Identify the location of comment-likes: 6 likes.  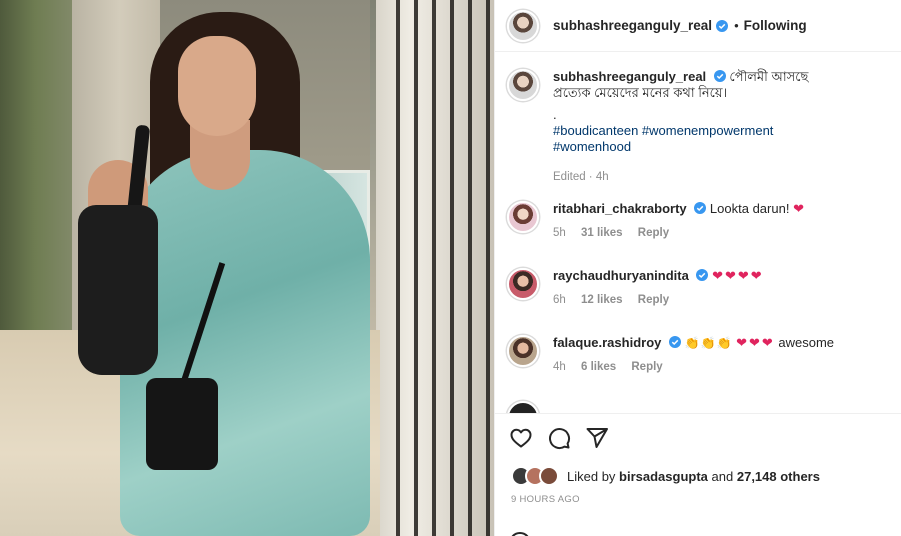
(598, 367).